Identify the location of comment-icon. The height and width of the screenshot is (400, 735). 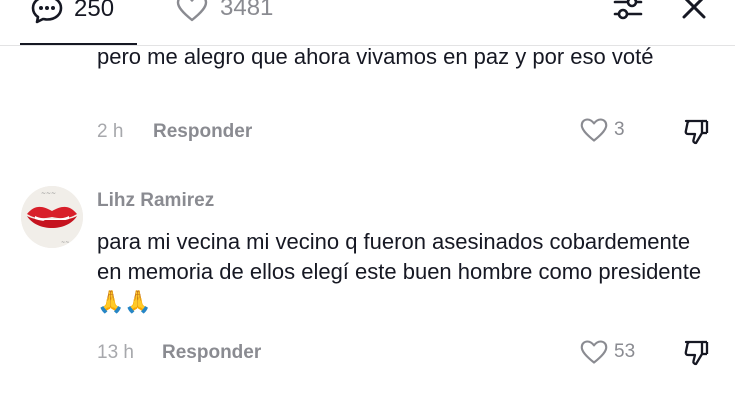
(47, 12).